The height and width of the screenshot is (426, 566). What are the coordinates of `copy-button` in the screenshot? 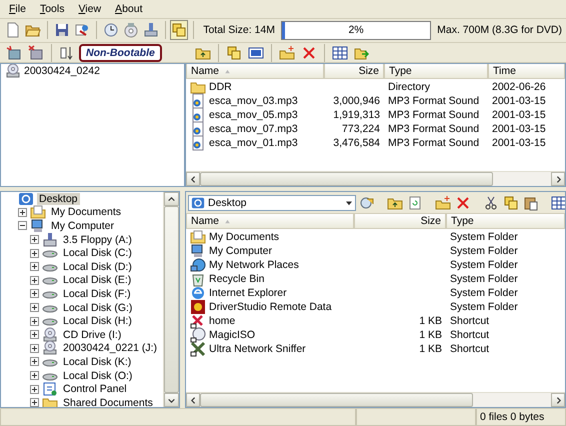 It's located at (179, 30).